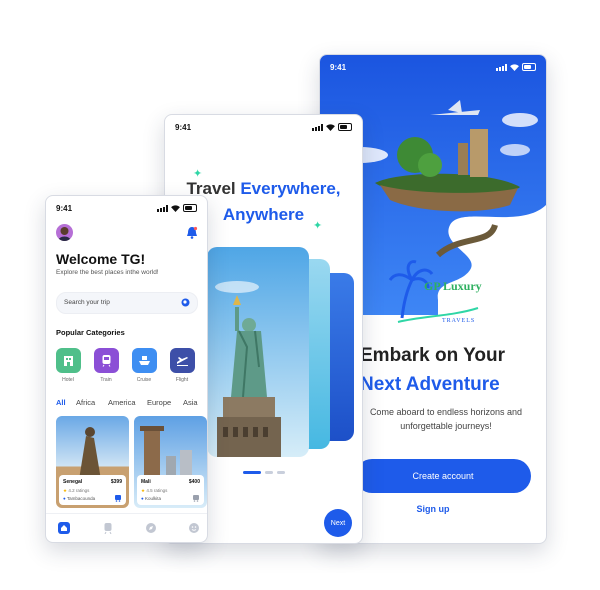  I want to click on brand-logo: GP Luxury TRAVELS, so click(435, 292).